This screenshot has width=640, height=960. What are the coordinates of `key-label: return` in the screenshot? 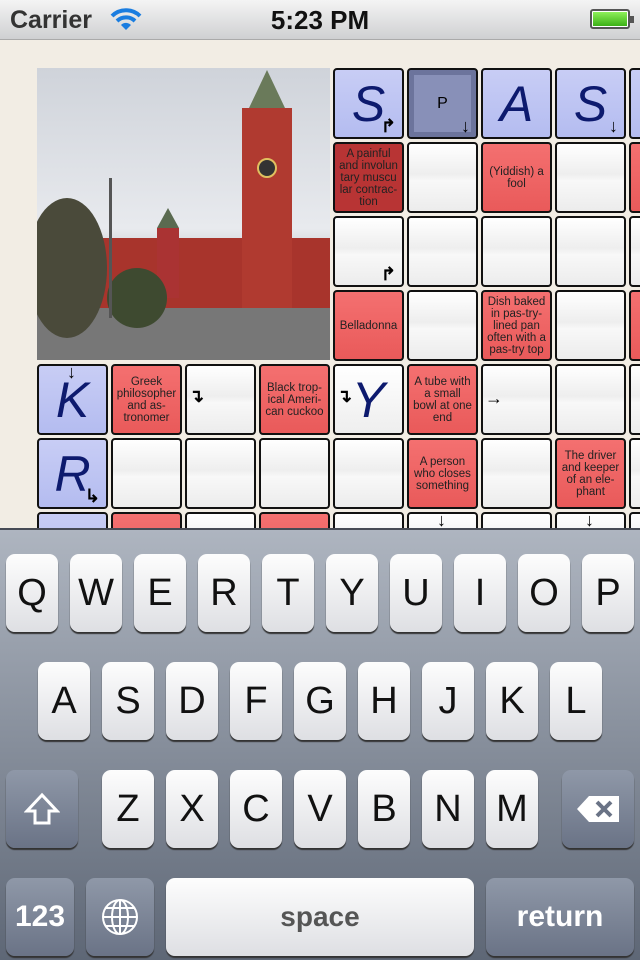 It's located at (560, 916).